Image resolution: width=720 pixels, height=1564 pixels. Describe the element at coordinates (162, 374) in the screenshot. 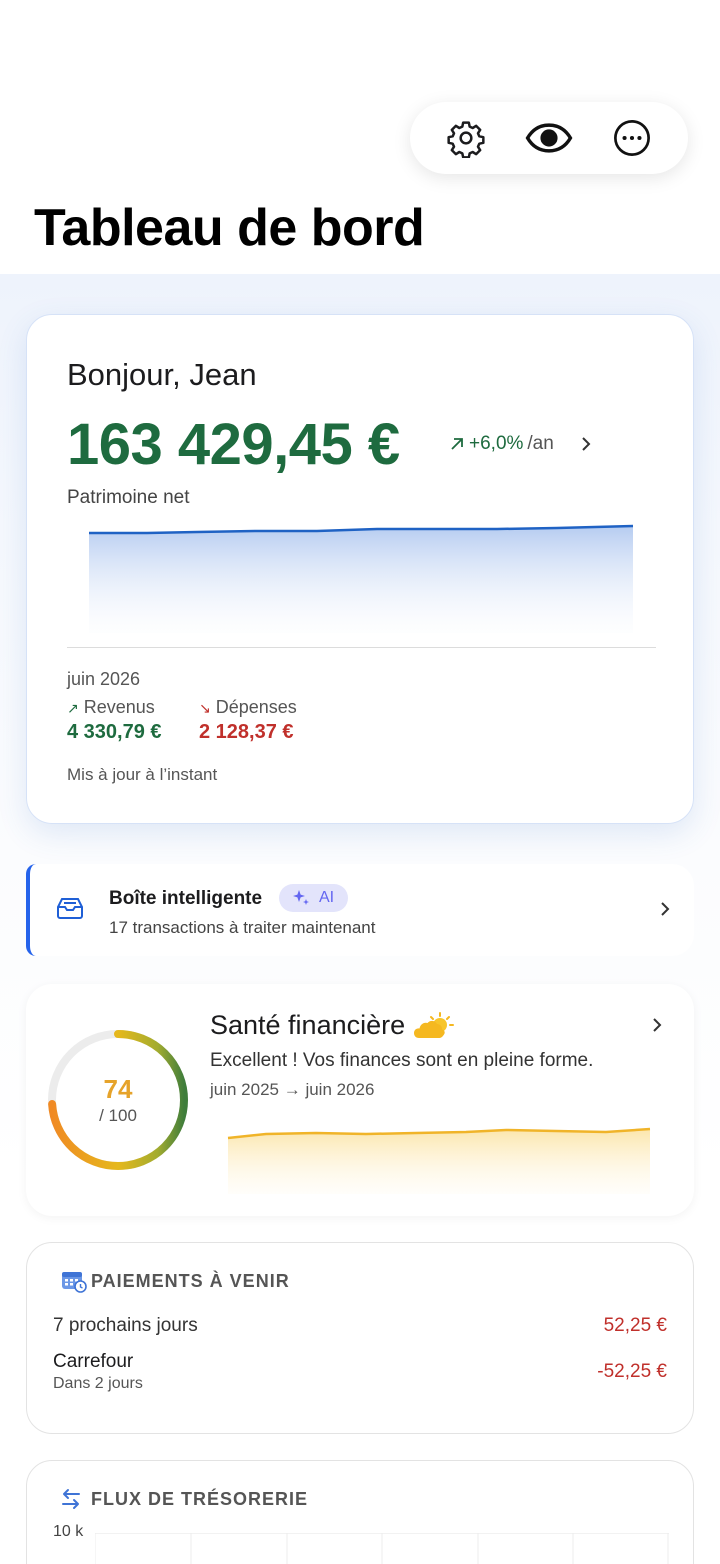

I see `greeting: Bonjour, Jean` at that location.